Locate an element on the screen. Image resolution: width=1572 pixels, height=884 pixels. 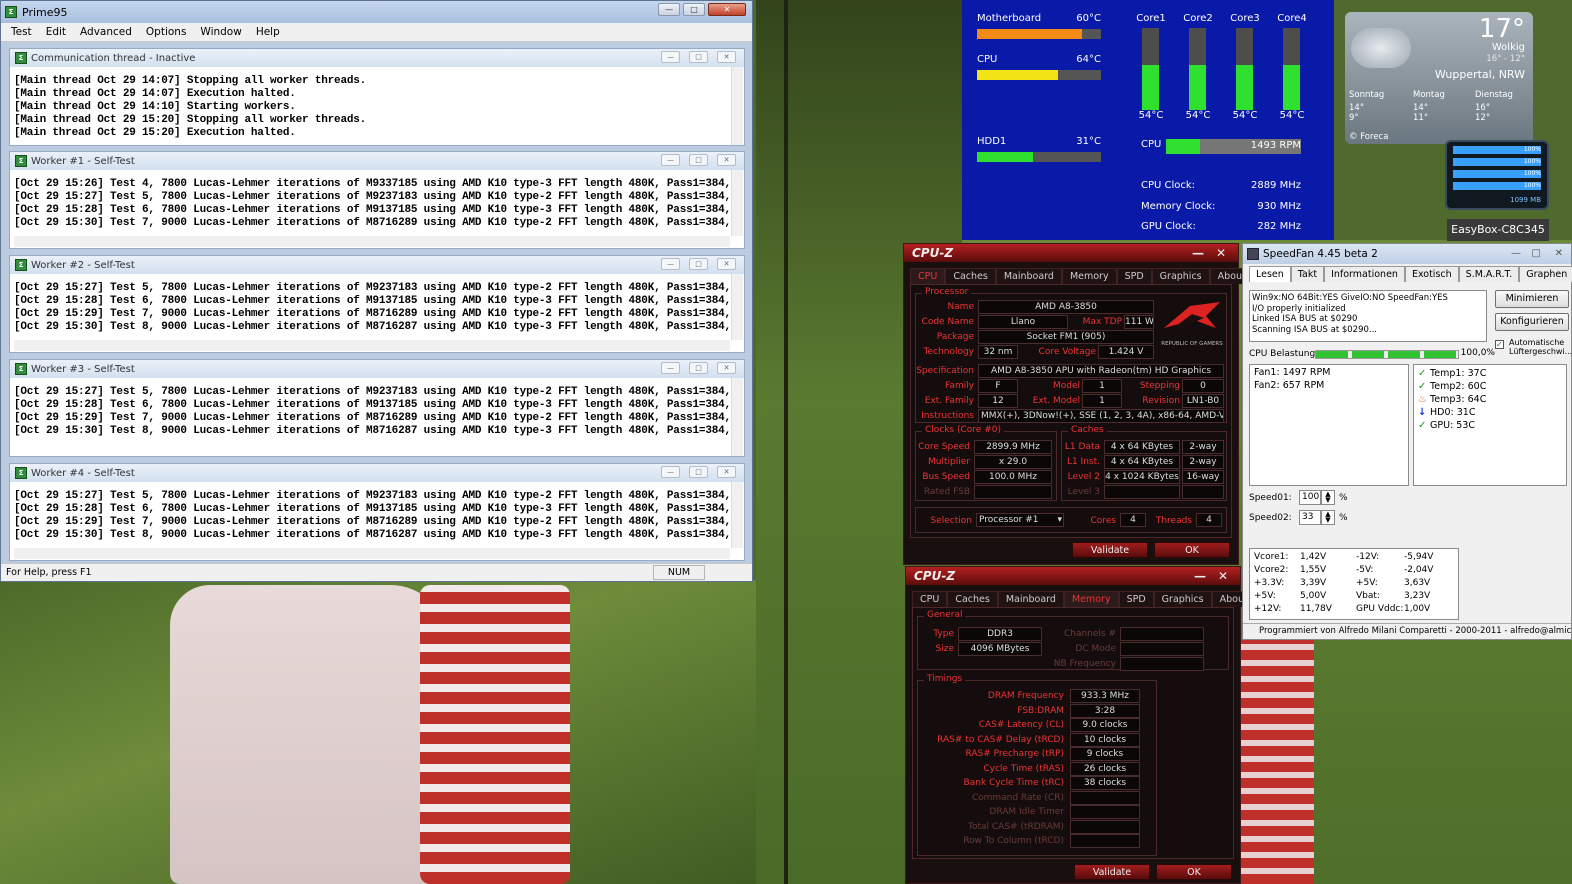
worker-3-title: Worker #3 - Self-Test is located at coordinates (83, 369).